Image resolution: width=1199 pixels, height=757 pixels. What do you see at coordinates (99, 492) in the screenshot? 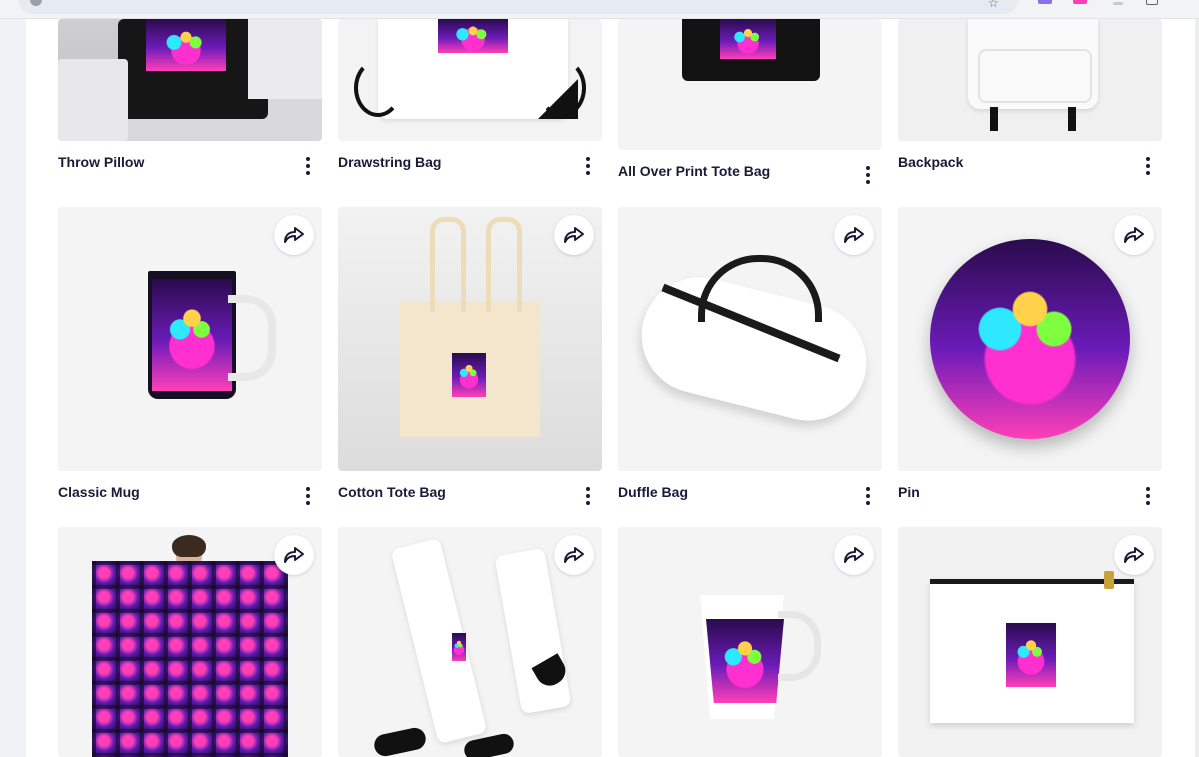
I see `product-title: Classic Mug` at bounding box center [99, 492].